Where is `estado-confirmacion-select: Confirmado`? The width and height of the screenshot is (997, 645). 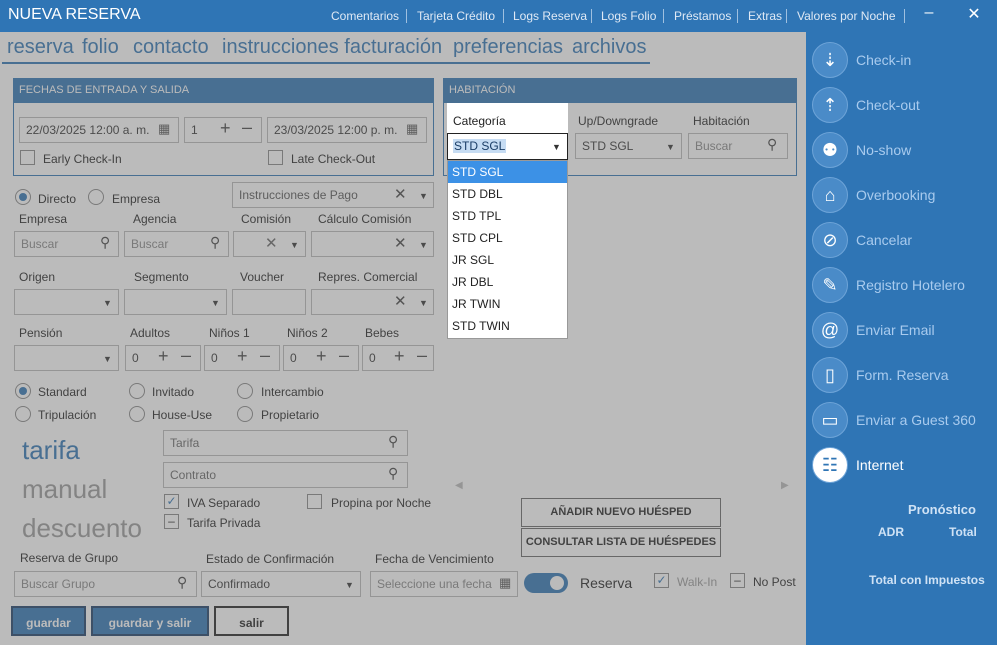 estado-confirmacion-select: Confirmado is located at coordinates (281, 584).